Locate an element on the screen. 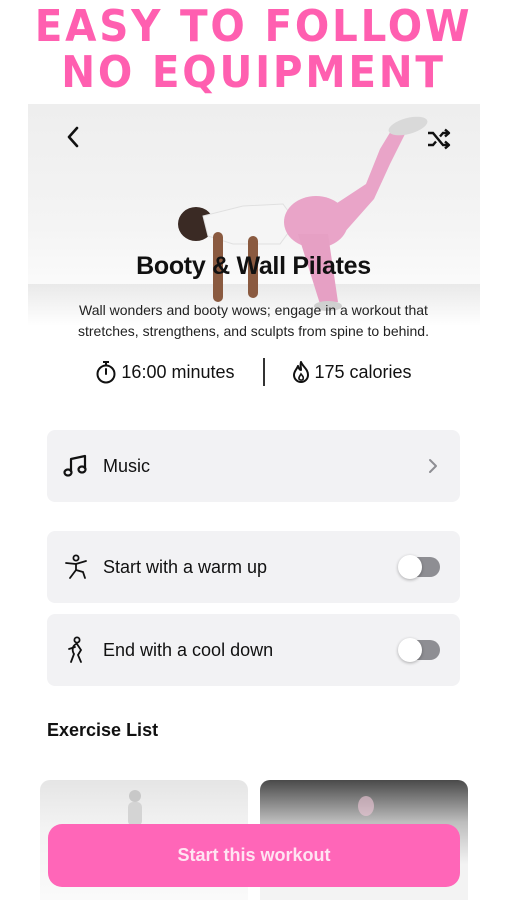  warmup-option: Start with a warm up is located at coordinates (253, 567).